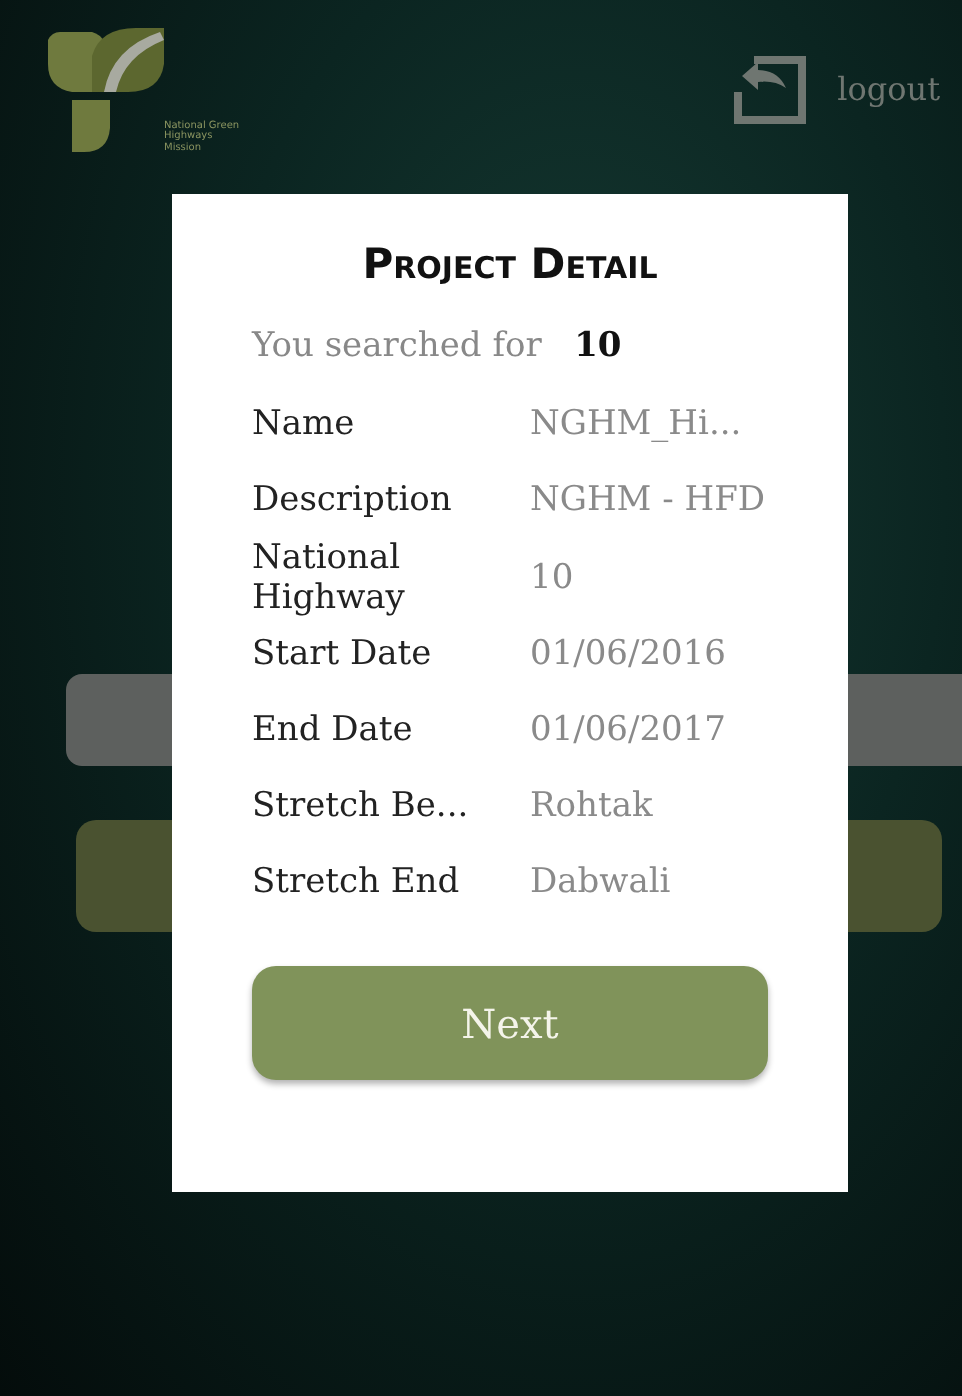  I want to click on field-value: 01/06/2016, so click(629, 656).